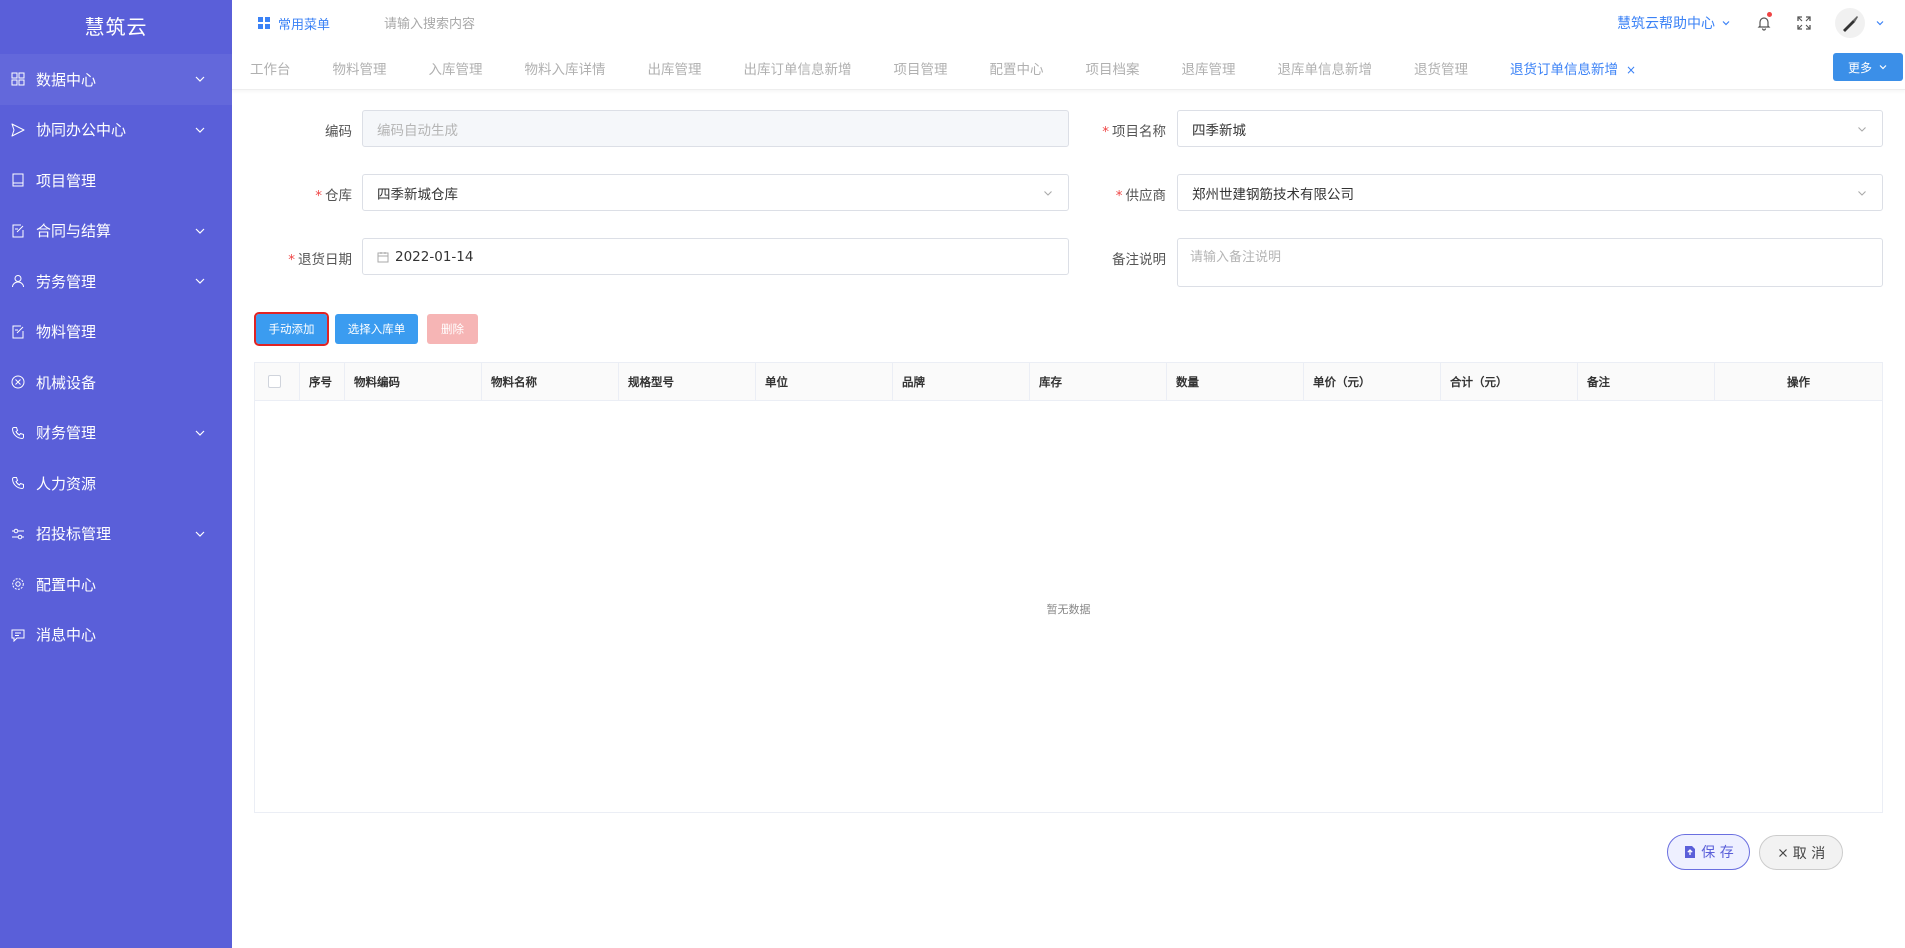 The image size is (1905, 948). I want to click on project-name-label: * 项目名称, so click(1134, 132).